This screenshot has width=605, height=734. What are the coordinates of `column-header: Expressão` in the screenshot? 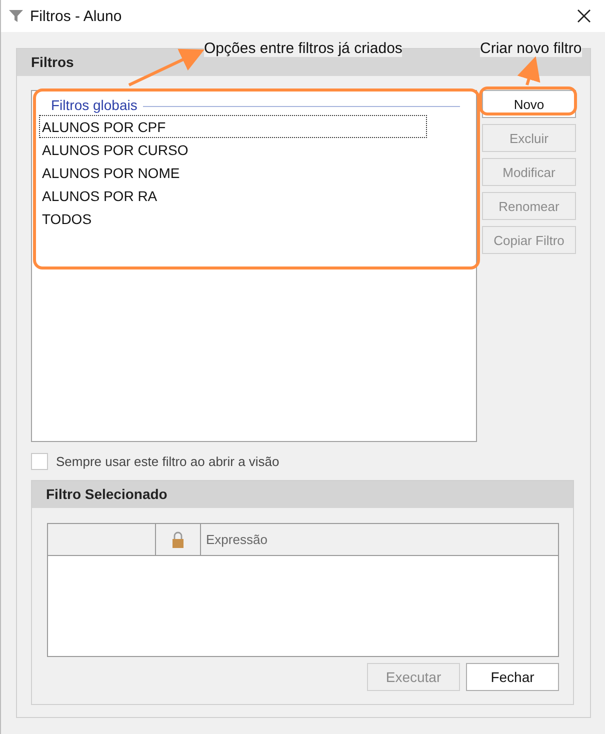 It's located at (236, 540).